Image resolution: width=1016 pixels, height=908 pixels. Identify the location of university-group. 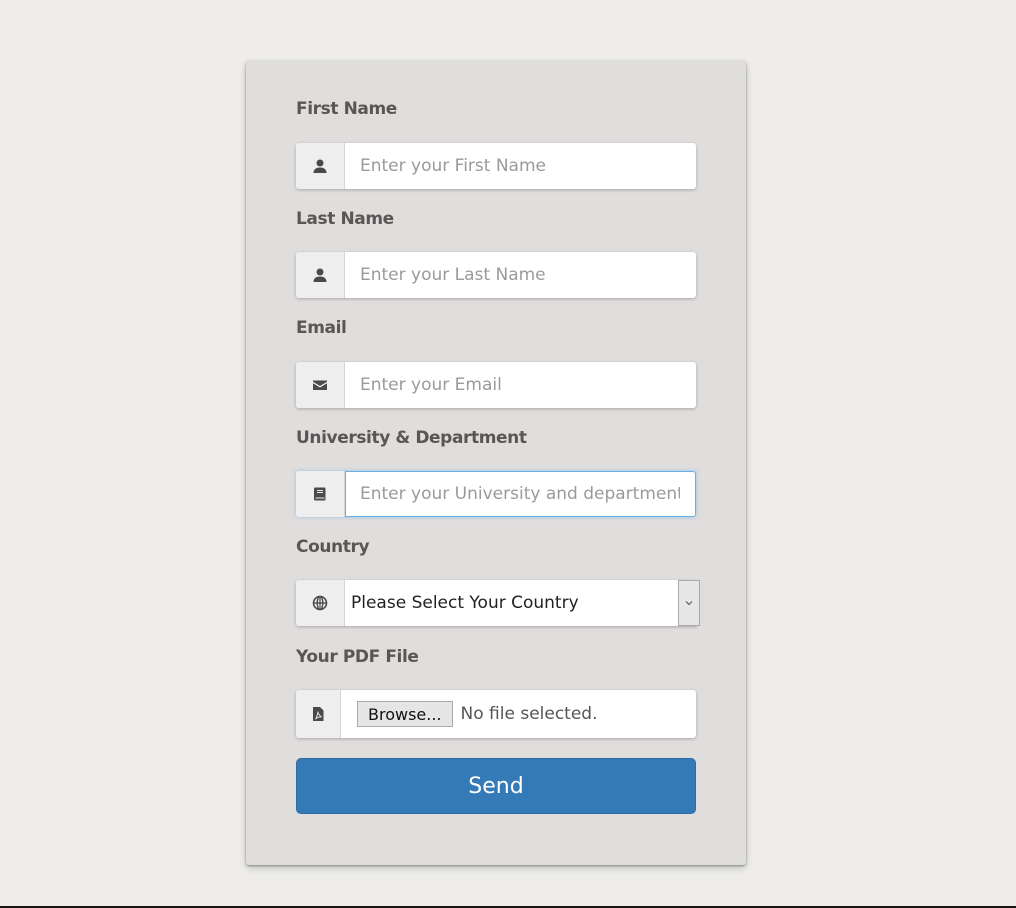
(496, 494).